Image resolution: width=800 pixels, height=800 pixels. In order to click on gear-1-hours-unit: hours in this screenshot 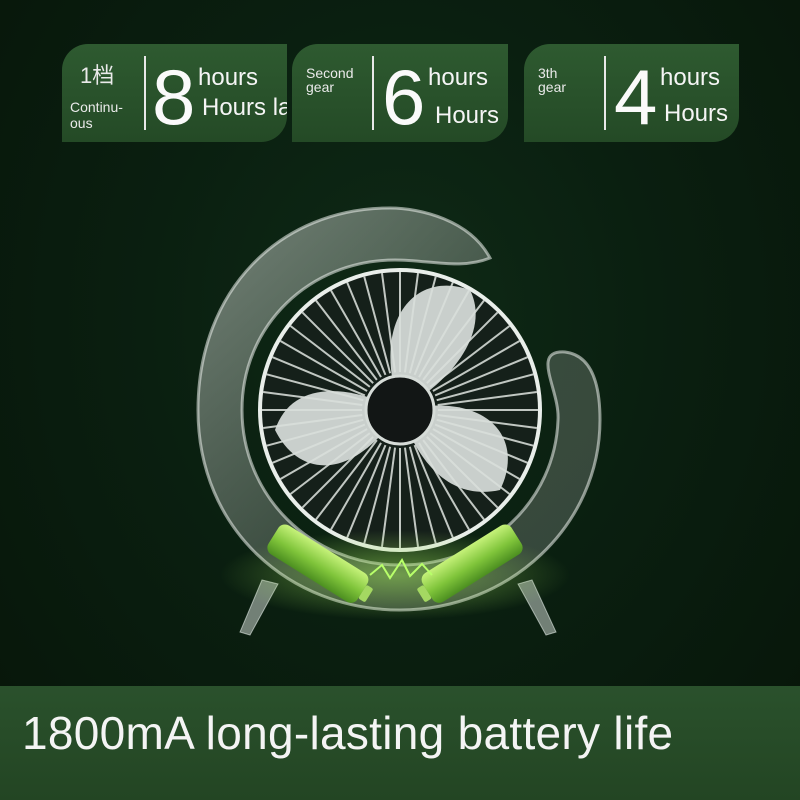, I will do `click(228, 77)`.